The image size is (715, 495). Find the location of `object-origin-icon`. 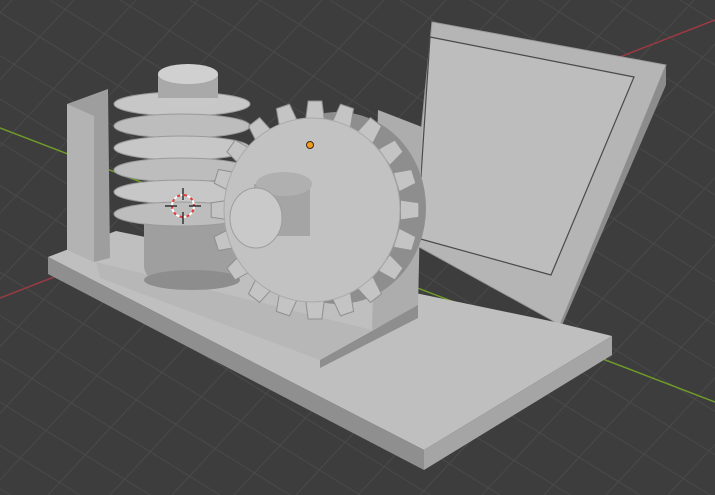

object-origin-icon is located at coordinates (310, 145).